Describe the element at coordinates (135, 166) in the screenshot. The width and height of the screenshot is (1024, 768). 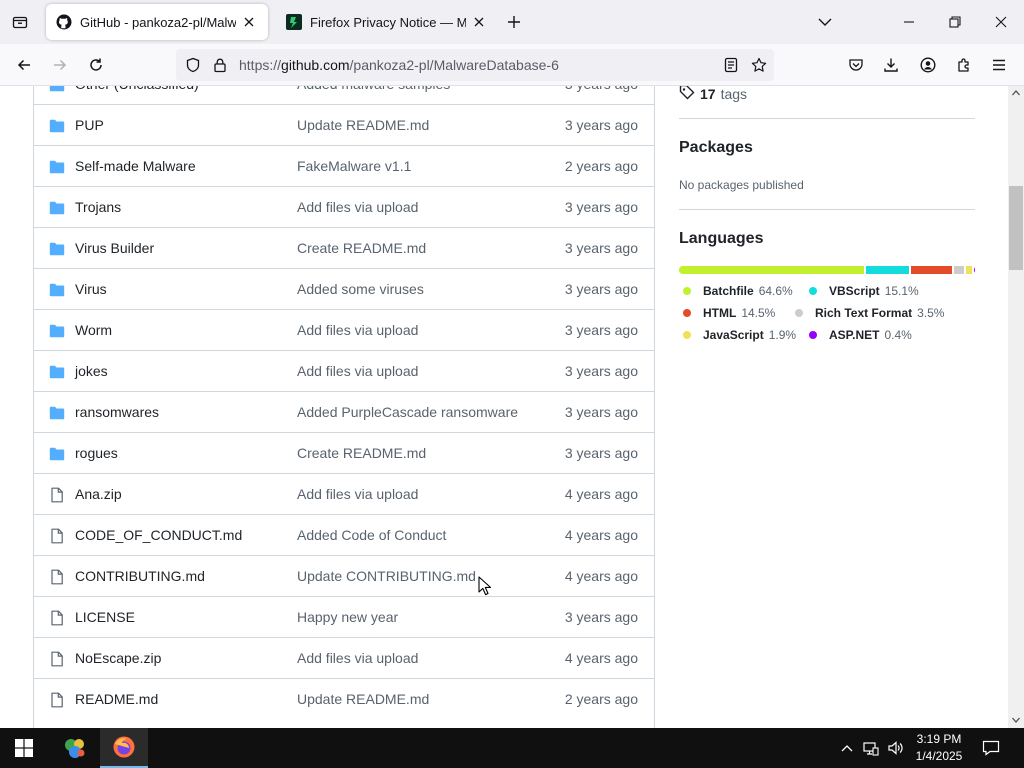
I see `file-name-link: Self-made Malware` at that location.